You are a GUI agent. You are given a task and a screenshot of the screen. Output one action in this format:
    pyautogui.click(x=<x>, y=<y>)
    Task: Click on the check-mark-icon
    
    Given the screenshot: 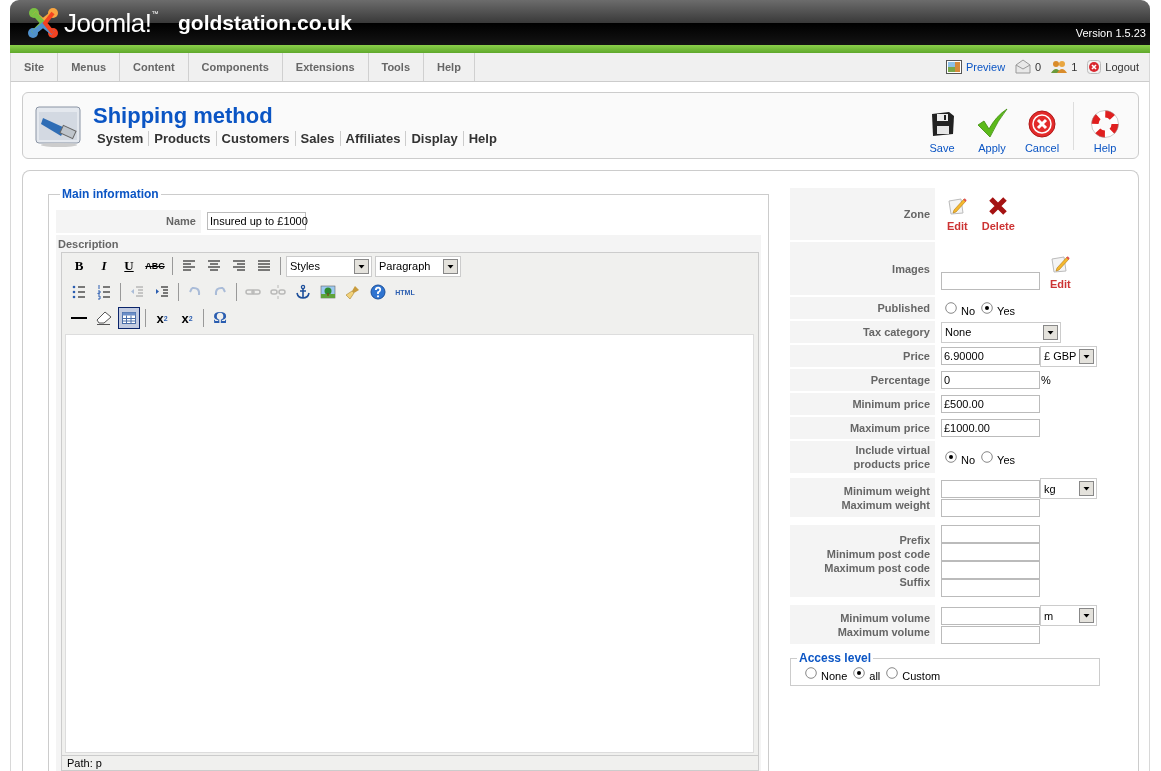 What is the action you would take?
    pyautogui.click(x=992, y=122)
    